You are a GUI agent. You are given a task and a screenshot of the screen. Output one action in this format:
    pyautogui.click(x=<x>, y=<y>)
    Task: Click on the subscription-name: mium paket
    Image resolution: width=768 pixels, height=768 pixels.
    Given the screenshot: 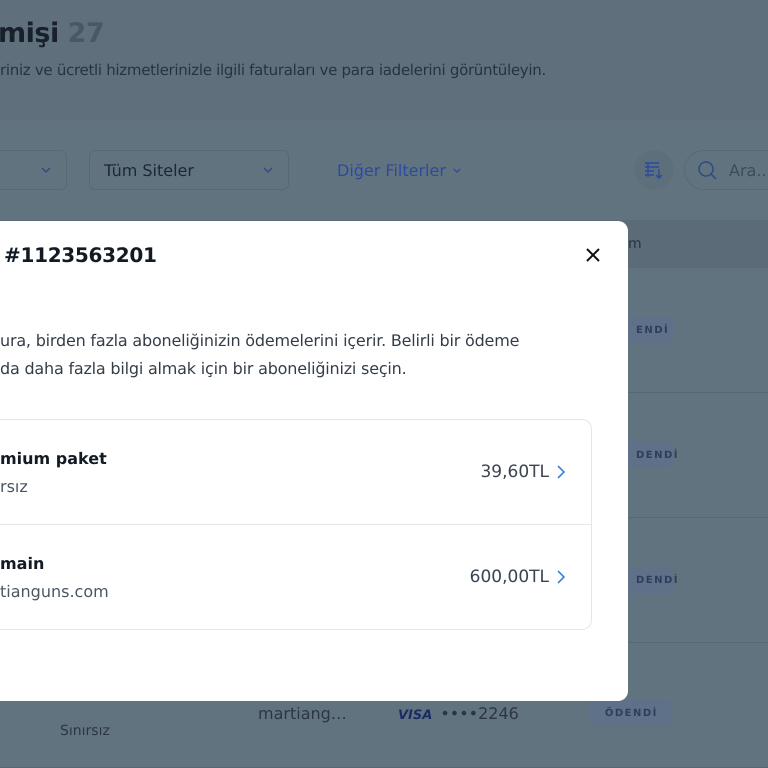 What is the action you would take?
    pyautogui.click(x=54, y=458)
    